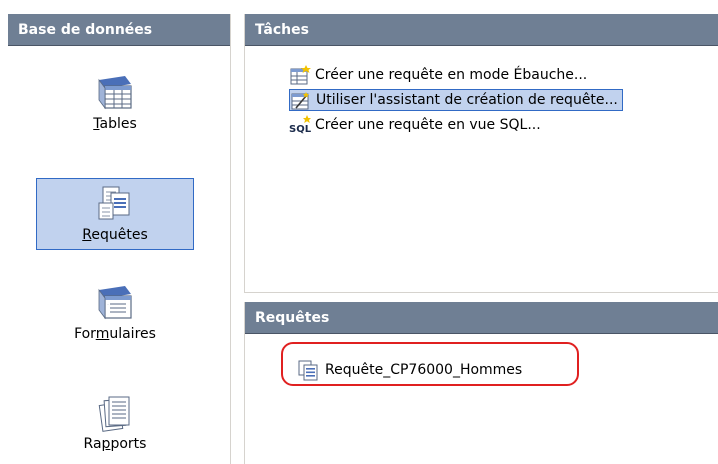 This screenshot has height=464, width=718. What do you see at coordinates (424, 370) in the screenshot?
I see `query-list-item-label: Requête_CP76000_Hommes` at bounding box center [424, 370].